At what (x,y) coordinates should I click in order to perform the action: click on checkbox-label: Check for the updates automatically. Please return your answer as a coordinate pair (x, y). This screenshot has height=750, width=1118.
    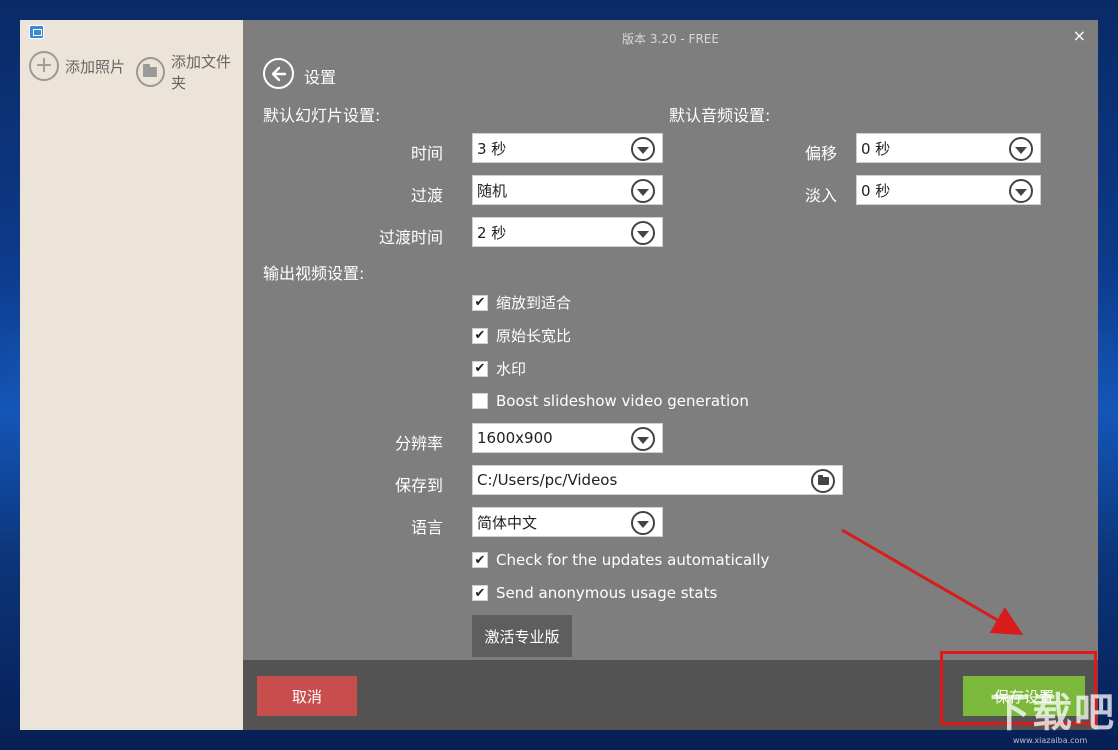
    Looking at the image, I should click on (633, 560).